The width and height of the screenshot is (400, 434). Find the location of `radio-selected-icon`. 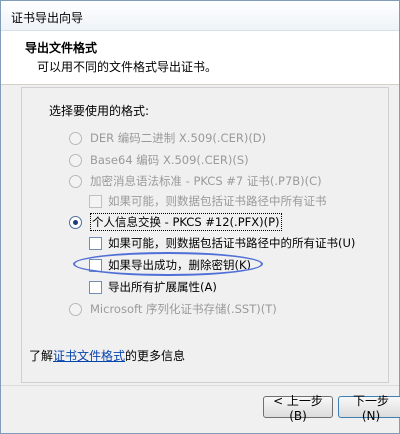

radio-selected-icon is located at coordinates (75, 222).